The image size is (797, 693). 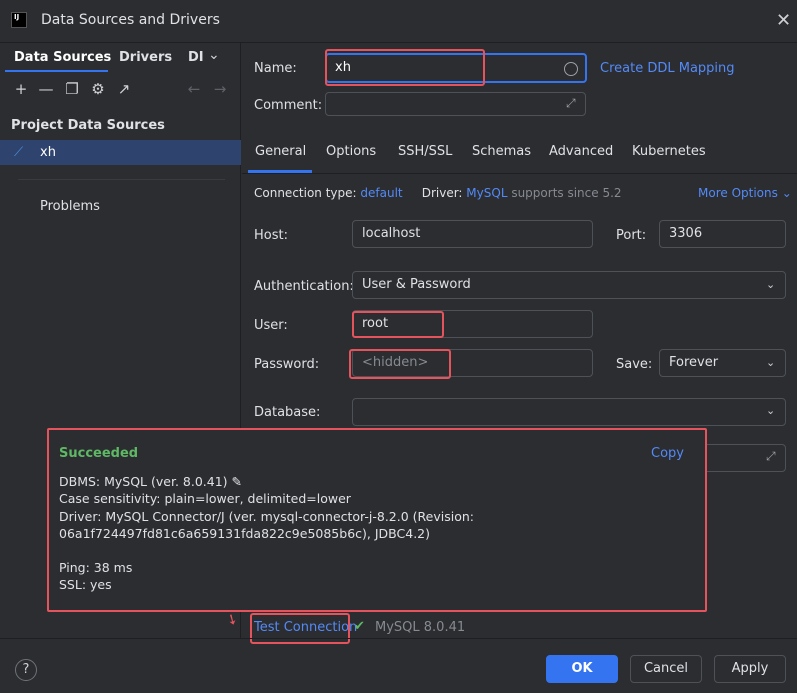 I want to click on remove-icon: —, so click(x=46, y=89).